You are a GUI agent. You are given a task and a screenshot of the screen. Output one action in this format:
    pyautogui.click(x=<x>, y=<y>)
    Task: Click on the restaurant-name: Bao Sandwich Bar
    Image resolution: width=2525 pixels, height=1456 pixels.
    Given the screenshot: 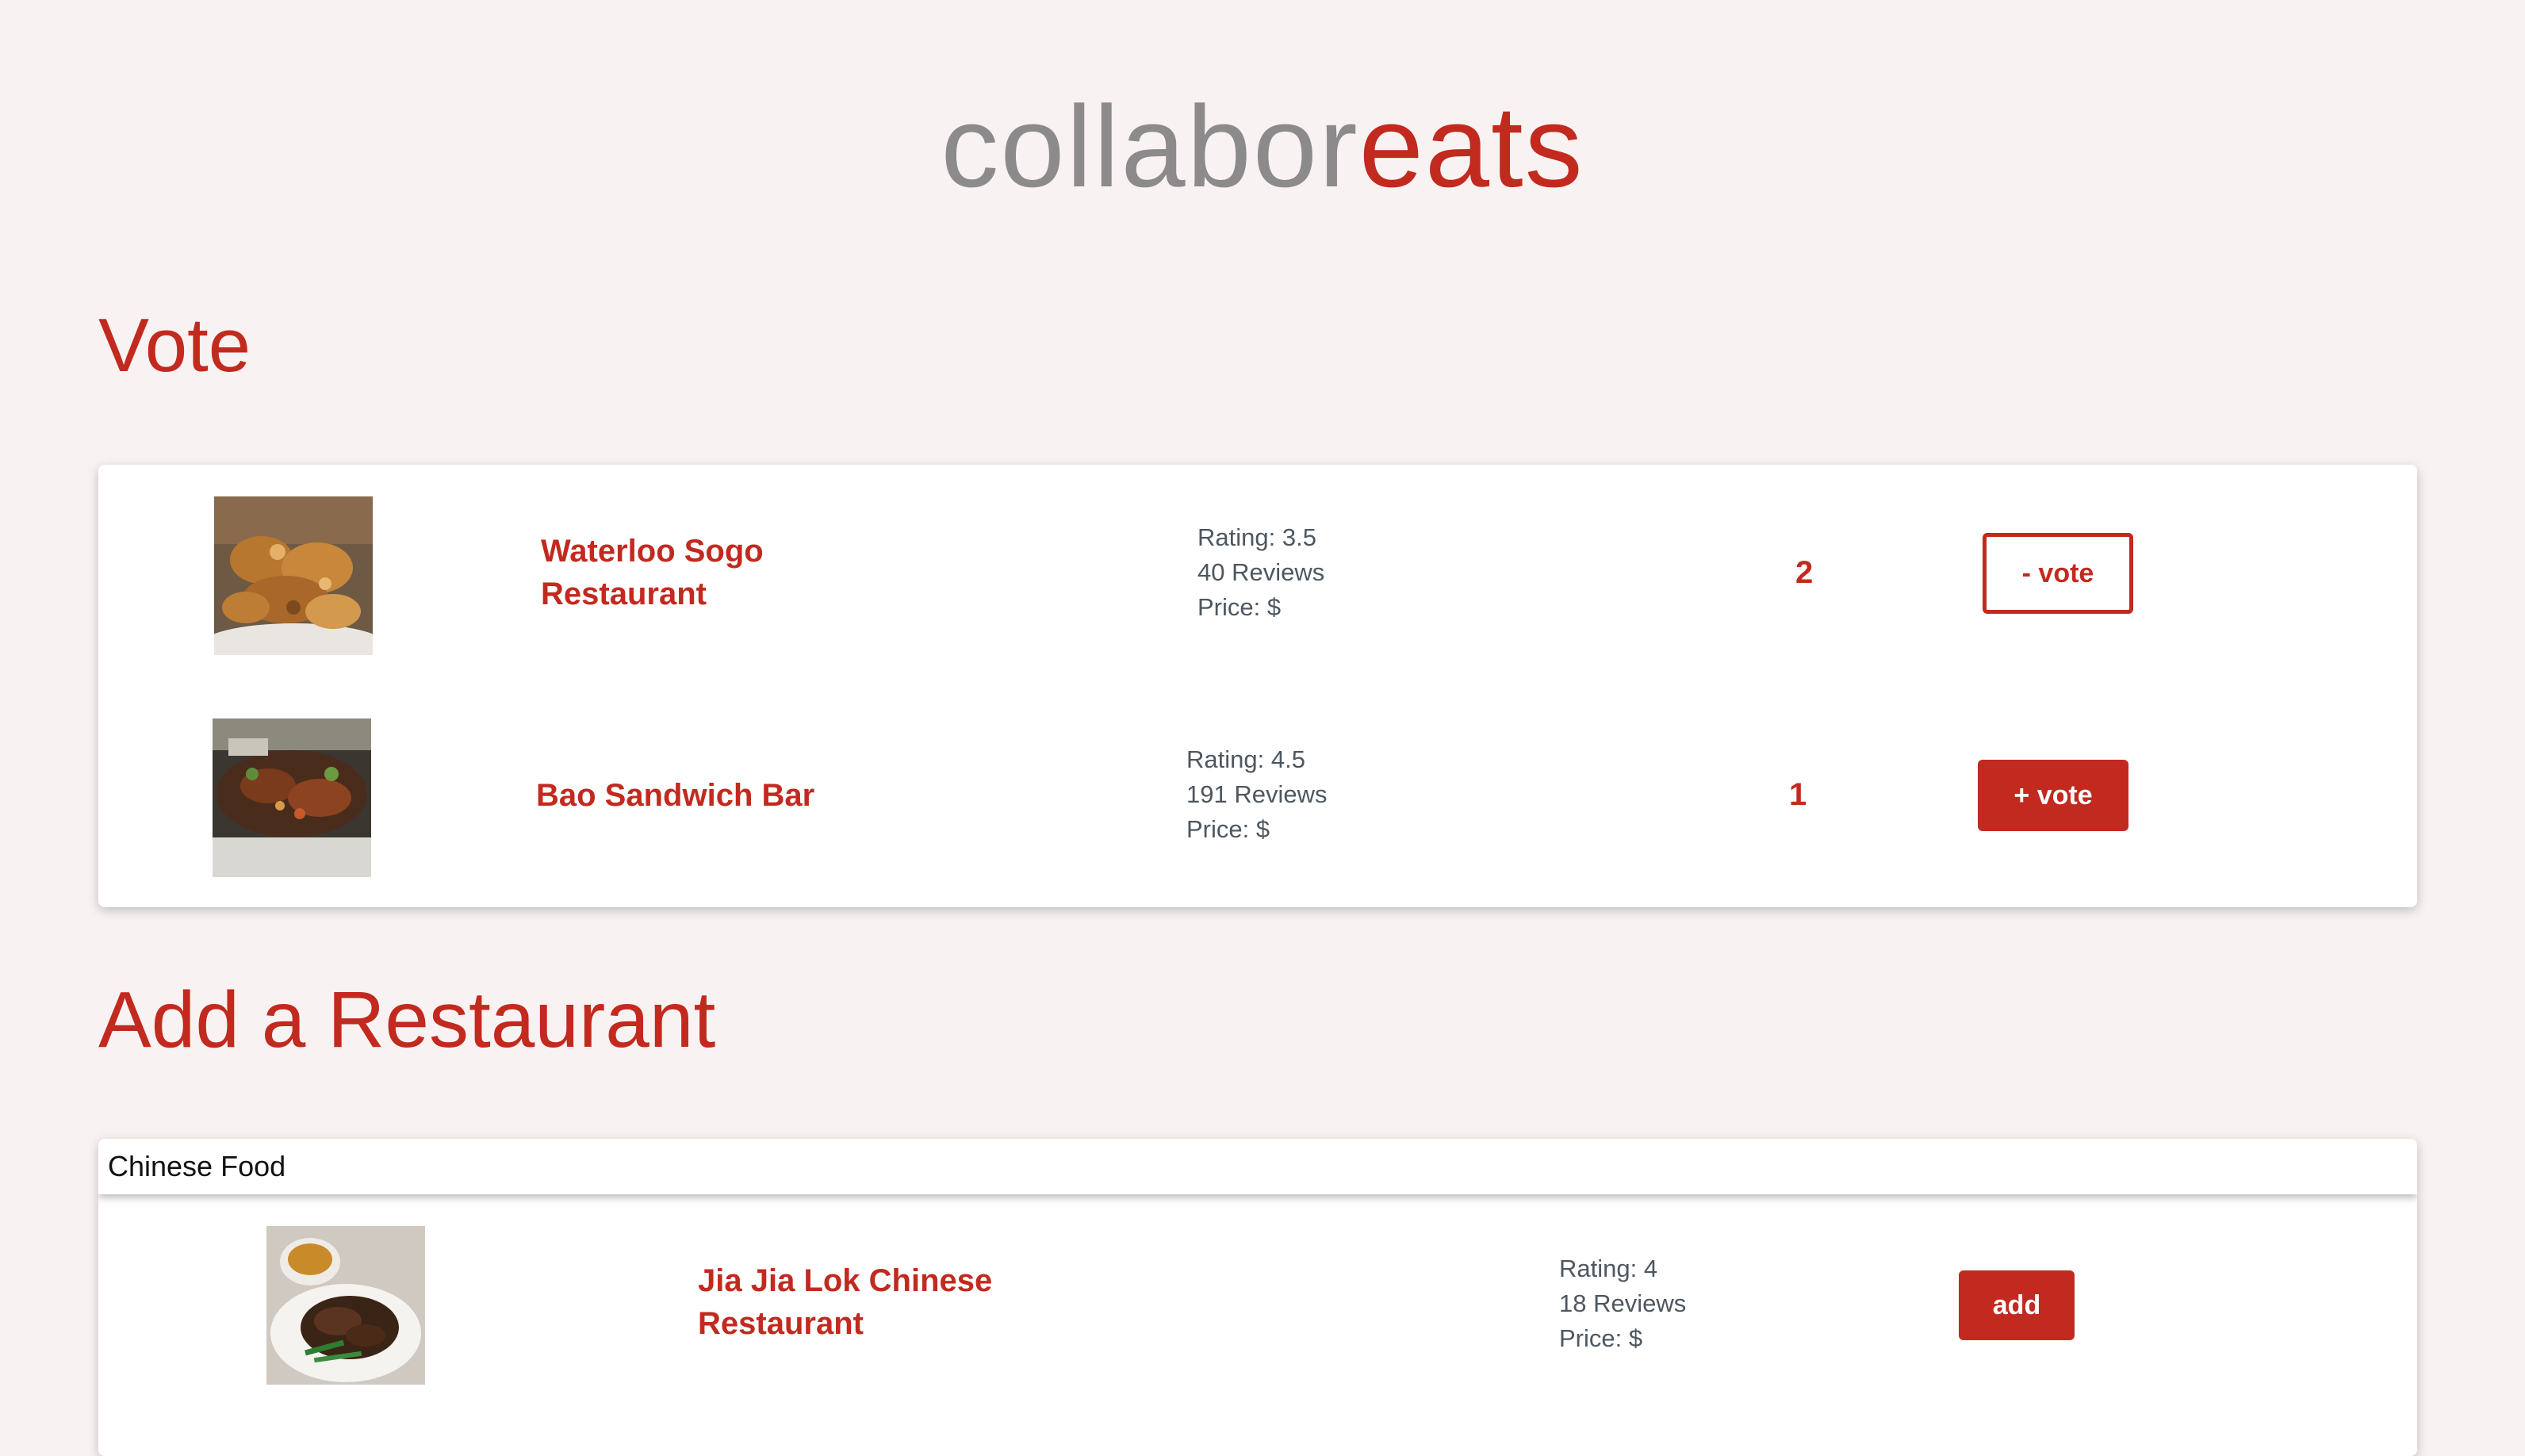 What is the action you would take?
    pyautogui.click(x=742, y=795)
    